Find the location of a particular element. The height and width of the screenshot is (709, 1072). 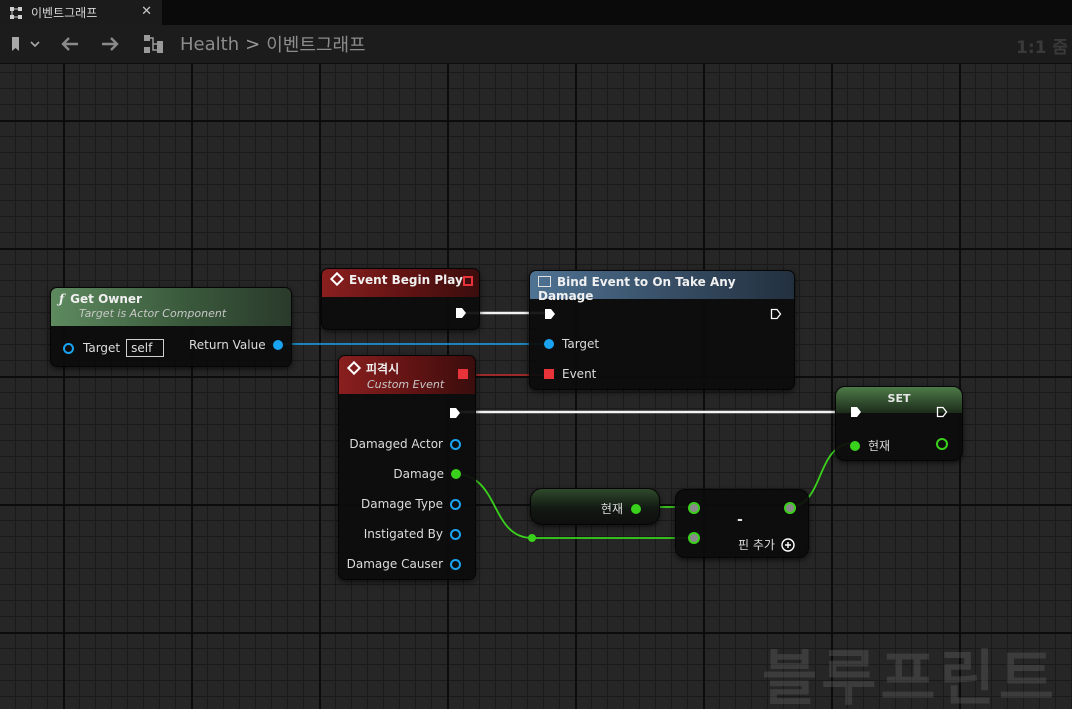

tab-event-graph: 이벤트그래프 ✕ is located at coordinates (81, 12).